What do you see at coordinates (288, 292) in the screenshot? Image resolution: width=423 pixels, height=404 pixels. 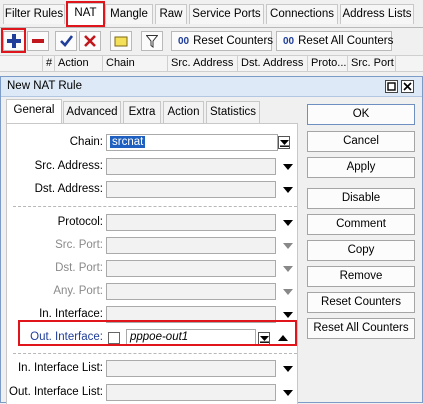 I see `any-port-expand-icon` at bounding box center [288, 292].